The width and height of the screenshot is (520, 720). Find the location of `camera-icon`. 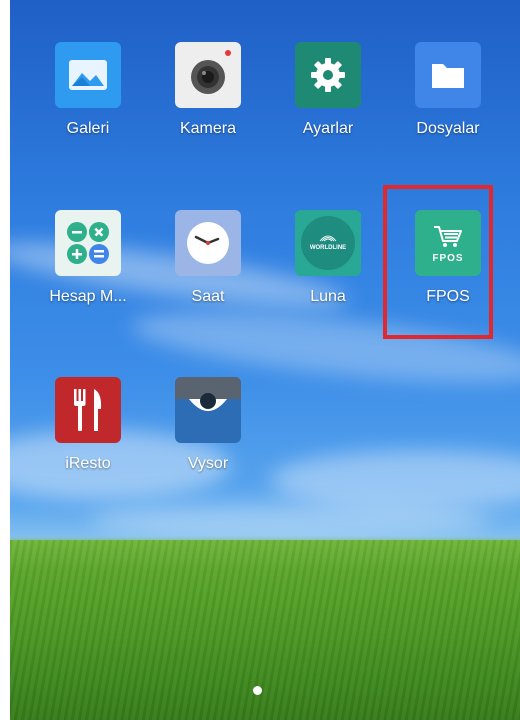

camera-icon is located at coordinates (208, 75).